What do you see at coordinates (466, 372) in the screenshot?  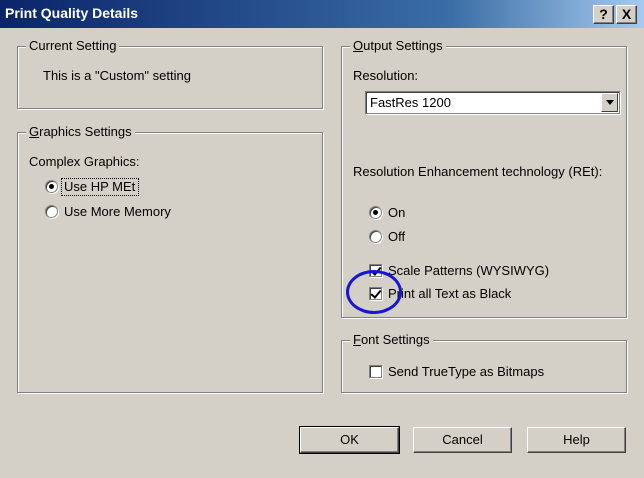 I see `send-truetype-label: Send TrueType as Bitmaps` at bounding box center [466, 372].